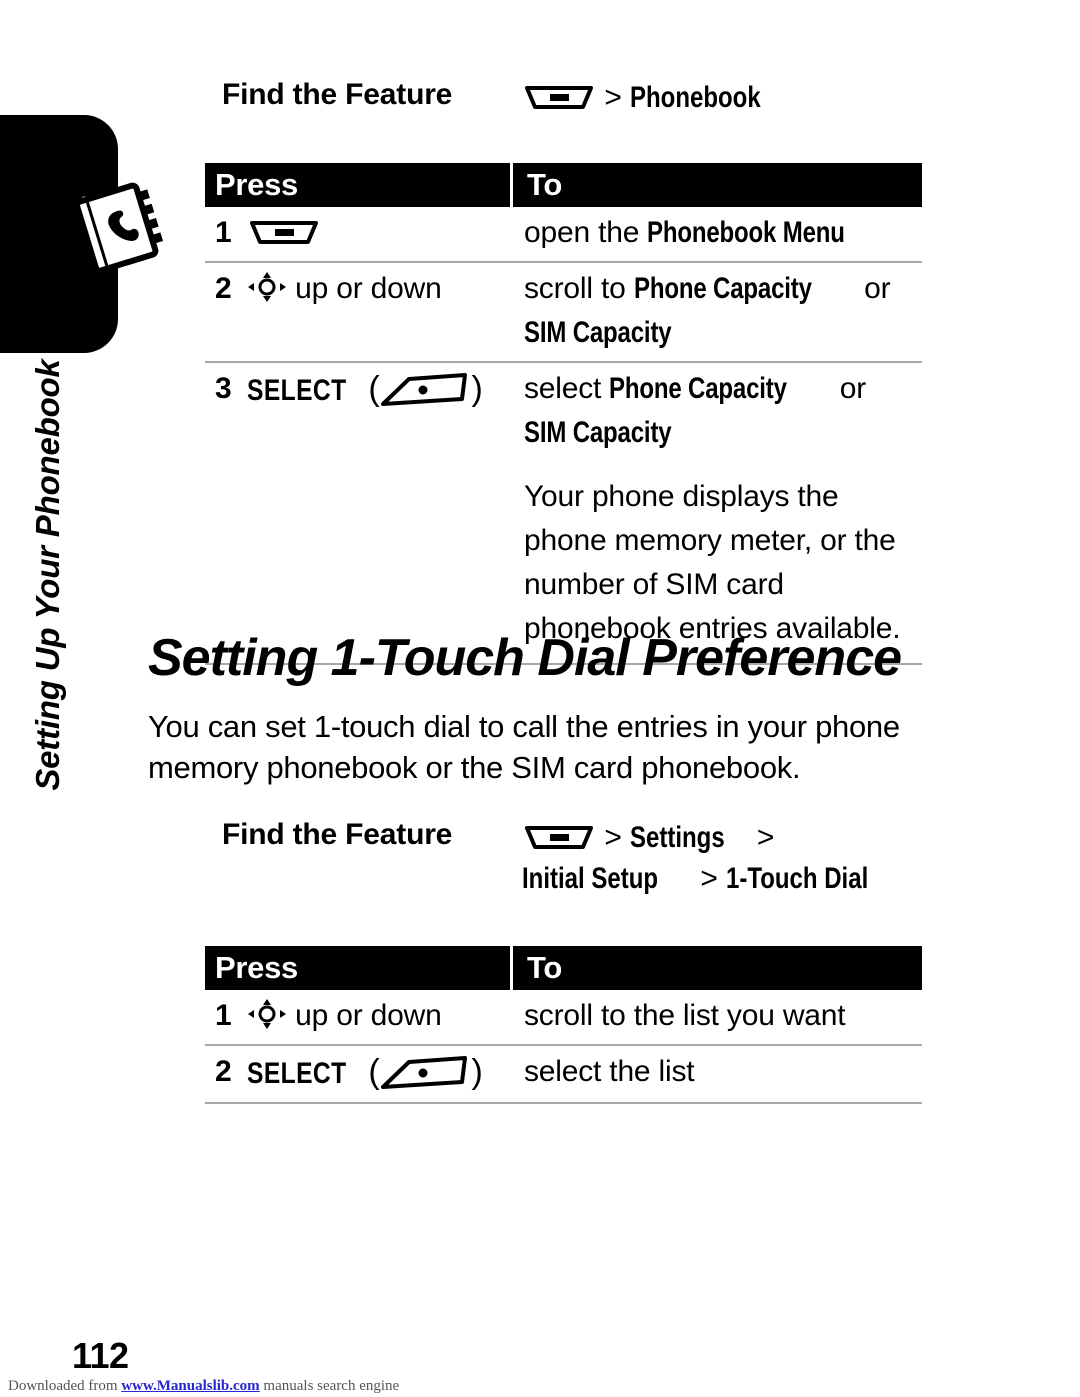 The height and width of the screenshot is (1397, 1080). What do you see at coordinates (579, 288) in the screenshot?
I see `to-text-plain: scroll to` at bounding box center [579, 288].